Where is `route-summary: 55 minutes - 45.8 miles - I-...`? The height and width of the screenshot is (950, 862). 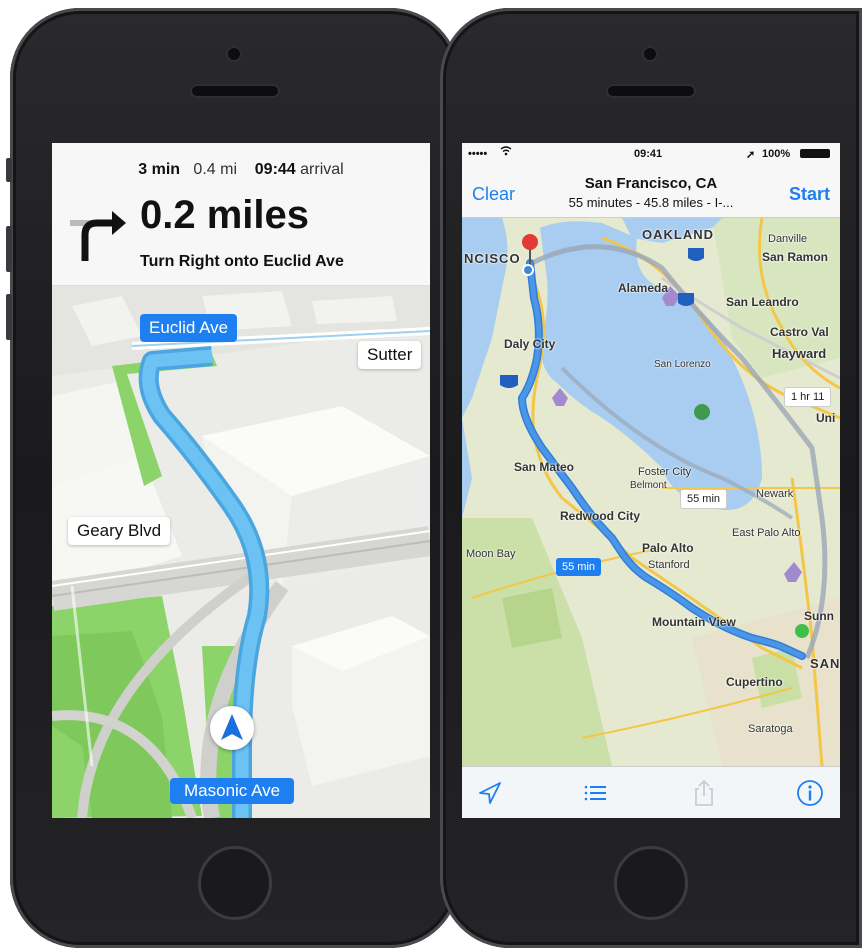 route-summary: 55 minutes - 45.8 miles - I-... is located at coordinates (651, 202).